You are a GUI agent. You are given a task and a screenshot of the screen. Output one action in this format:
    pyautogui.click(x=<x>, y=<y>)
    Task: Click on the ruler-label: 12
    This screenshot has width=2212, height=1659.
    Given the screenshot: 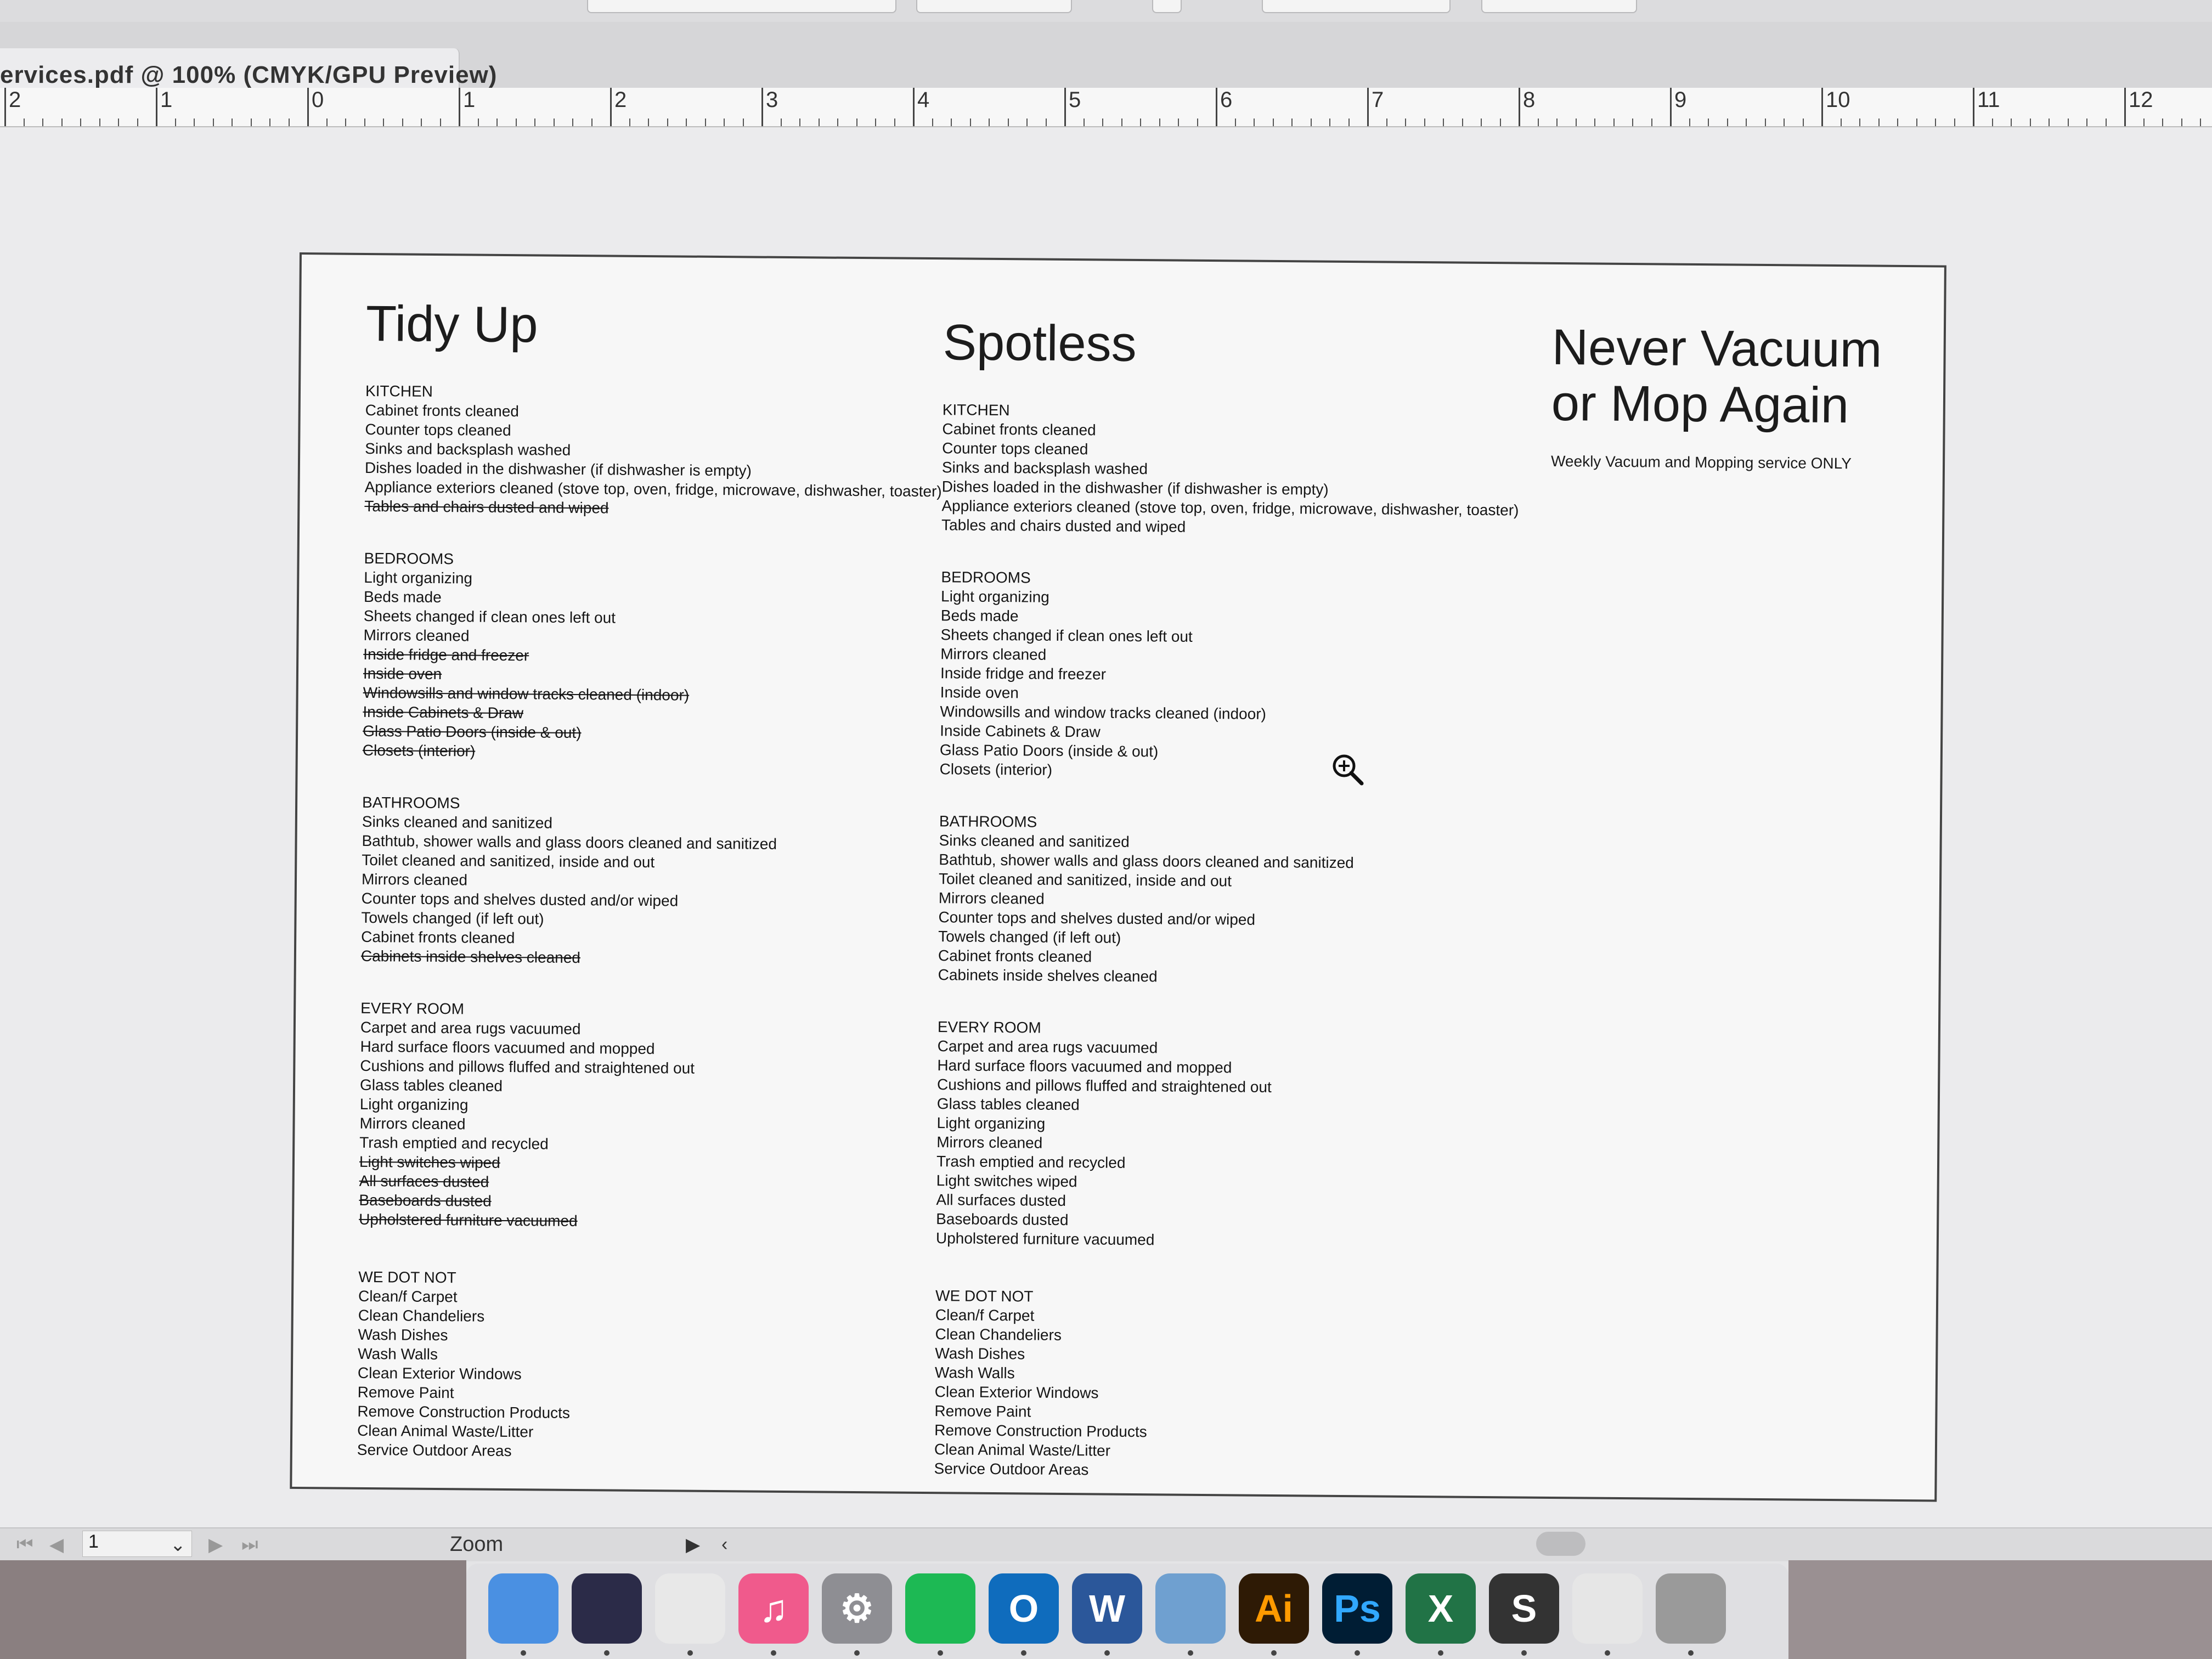 What is the action you would take?
    pyautogui.click(x=2141, y=100)
    